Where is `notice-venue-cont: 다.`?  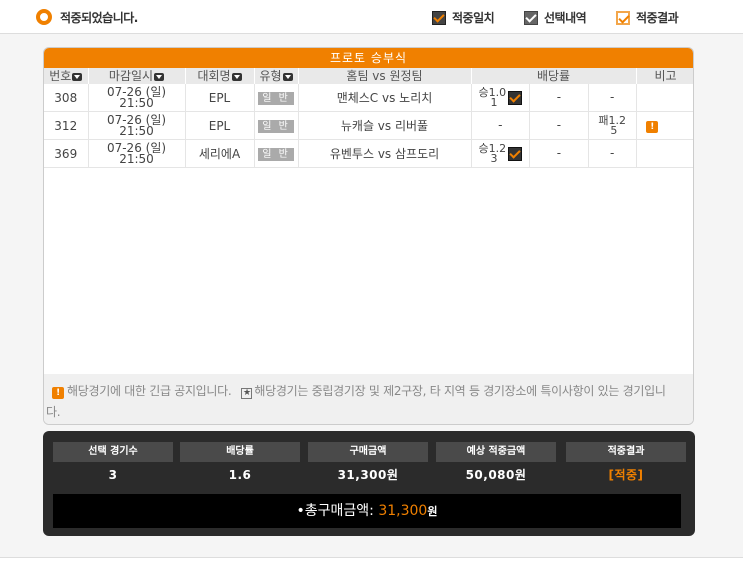 notice-venue-cont: 다. is located at coordinates (53, 412).